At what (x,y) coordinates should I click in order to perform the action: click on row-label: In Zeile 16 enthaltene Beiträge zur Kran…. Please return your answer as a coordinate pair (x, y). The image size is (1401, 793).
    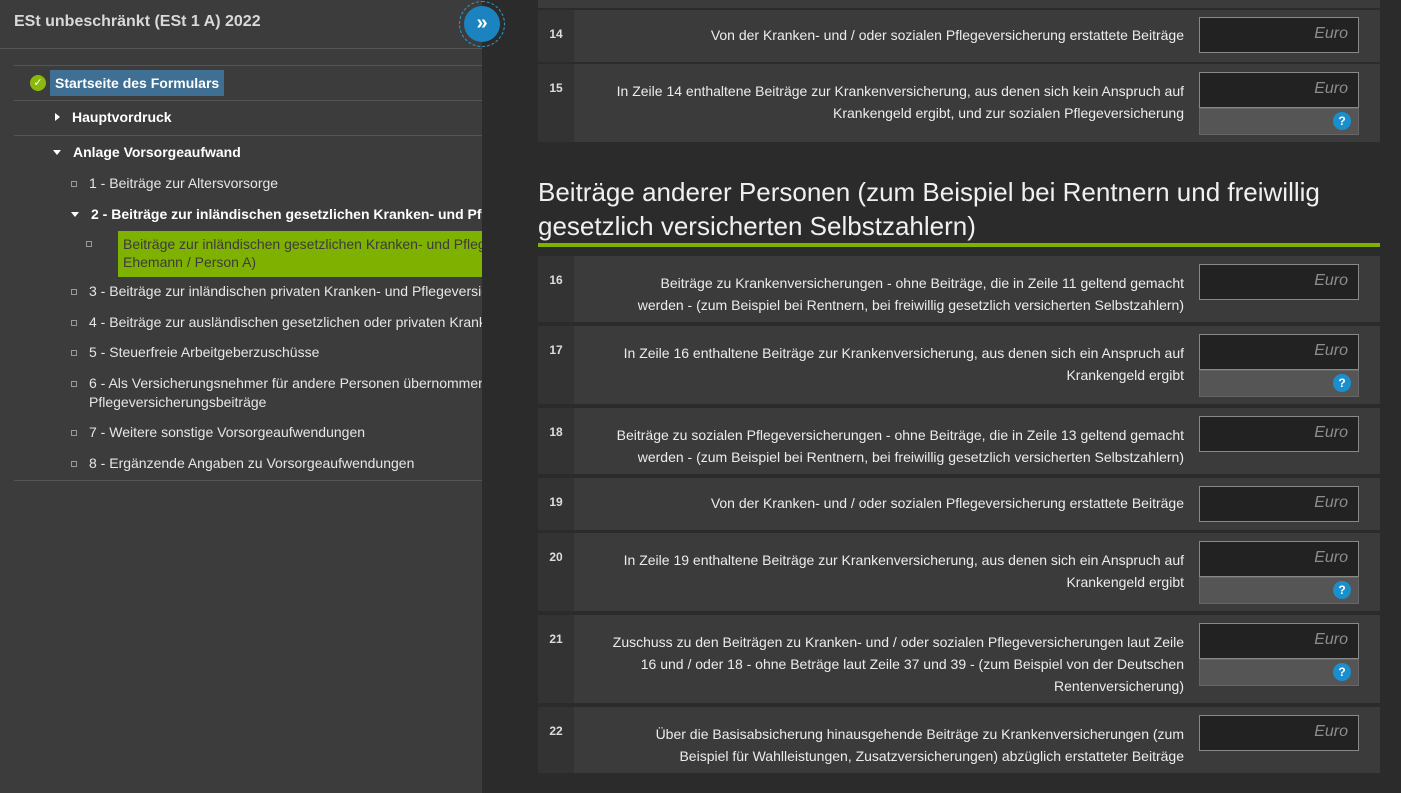
    Looking at the image, I should click on (879, 364).